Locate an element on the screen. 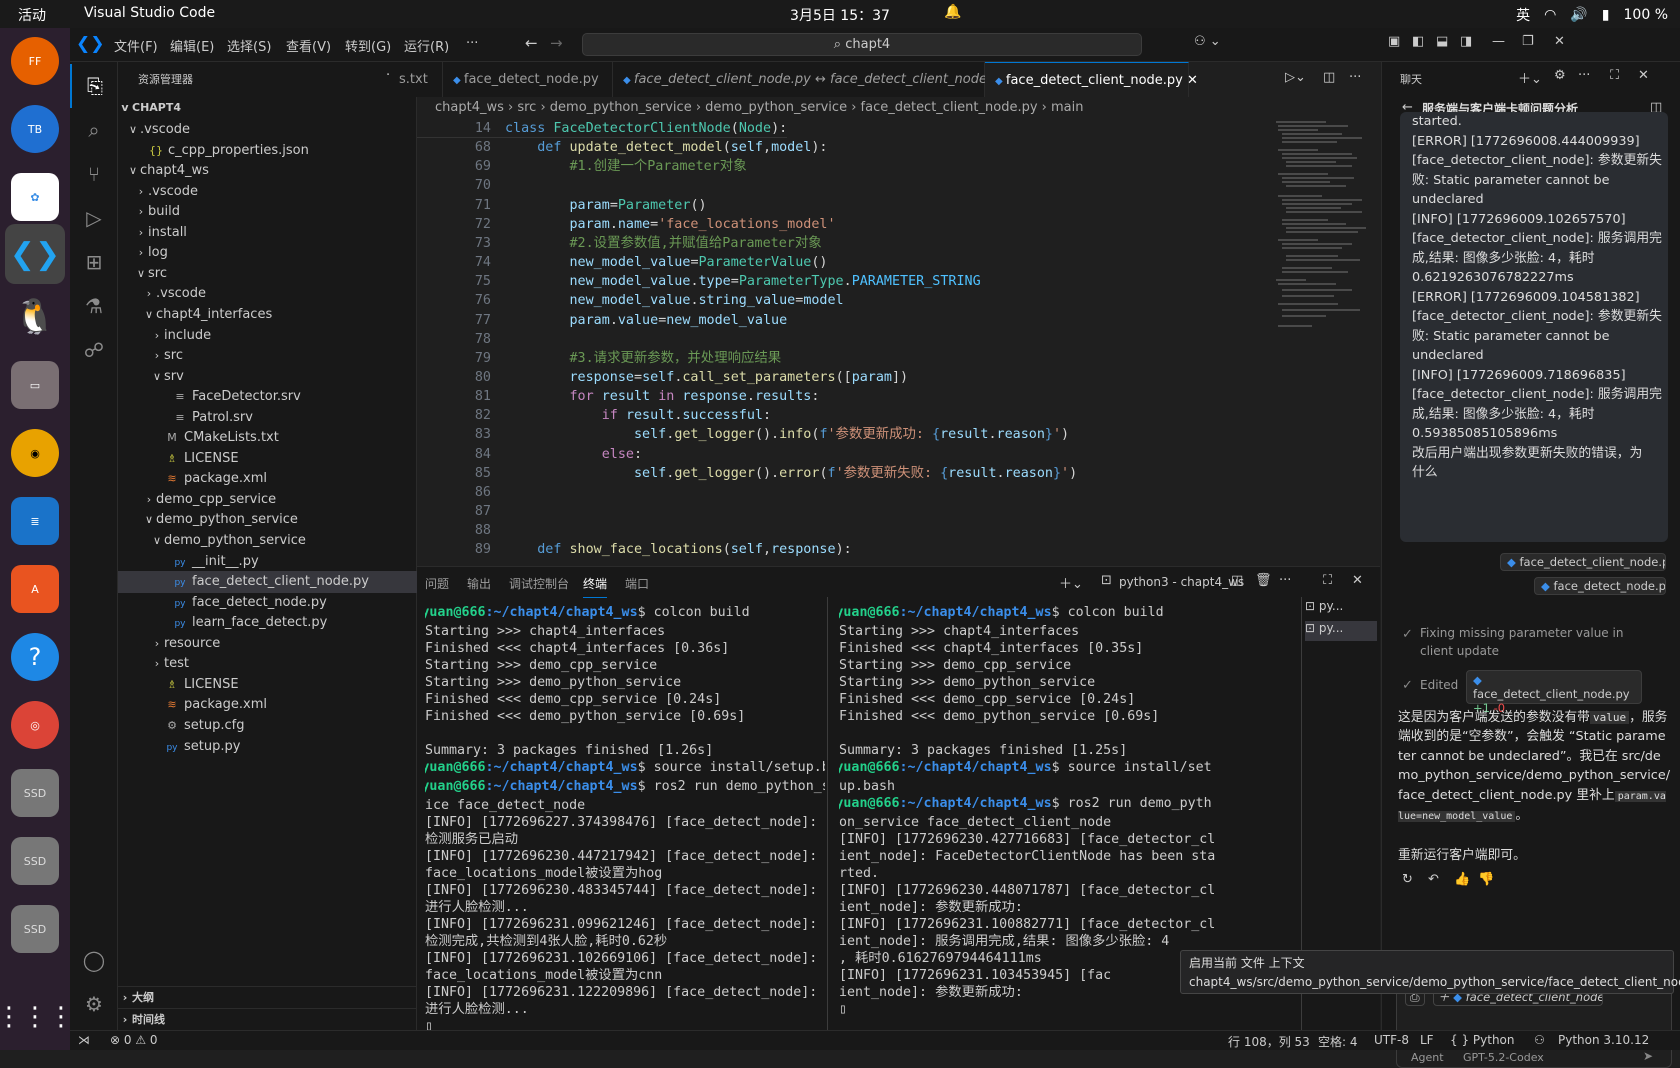 This screenshot has height=1068, width=1680. outline-section: › 大纲 is located at coordinates (267, 997).